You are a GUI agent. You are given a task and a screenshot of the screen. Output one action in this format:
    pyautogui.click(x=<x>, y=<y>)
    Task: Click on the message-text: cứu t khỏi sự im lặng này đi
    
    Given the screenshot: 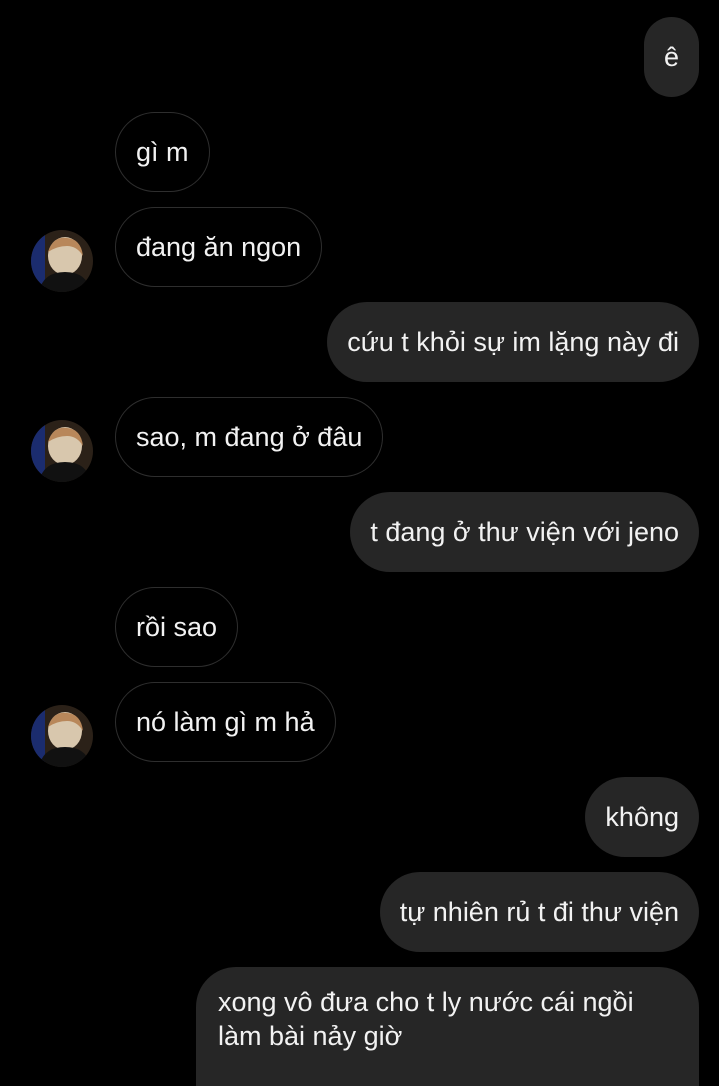 What is the action you would take?
    pyautogui.click(x=513, y=342)
    